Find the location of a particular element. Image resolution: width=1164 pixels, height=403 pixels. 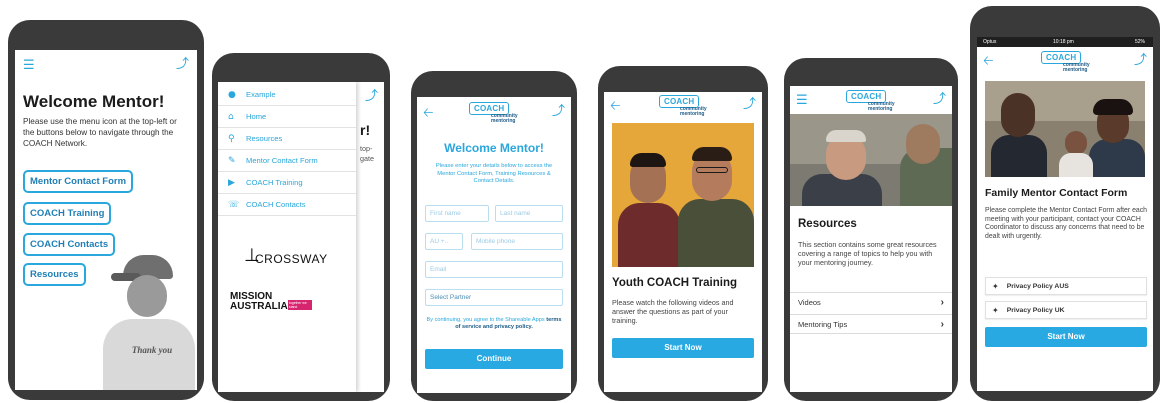

youth-photo is located at coordinates (683, 195).